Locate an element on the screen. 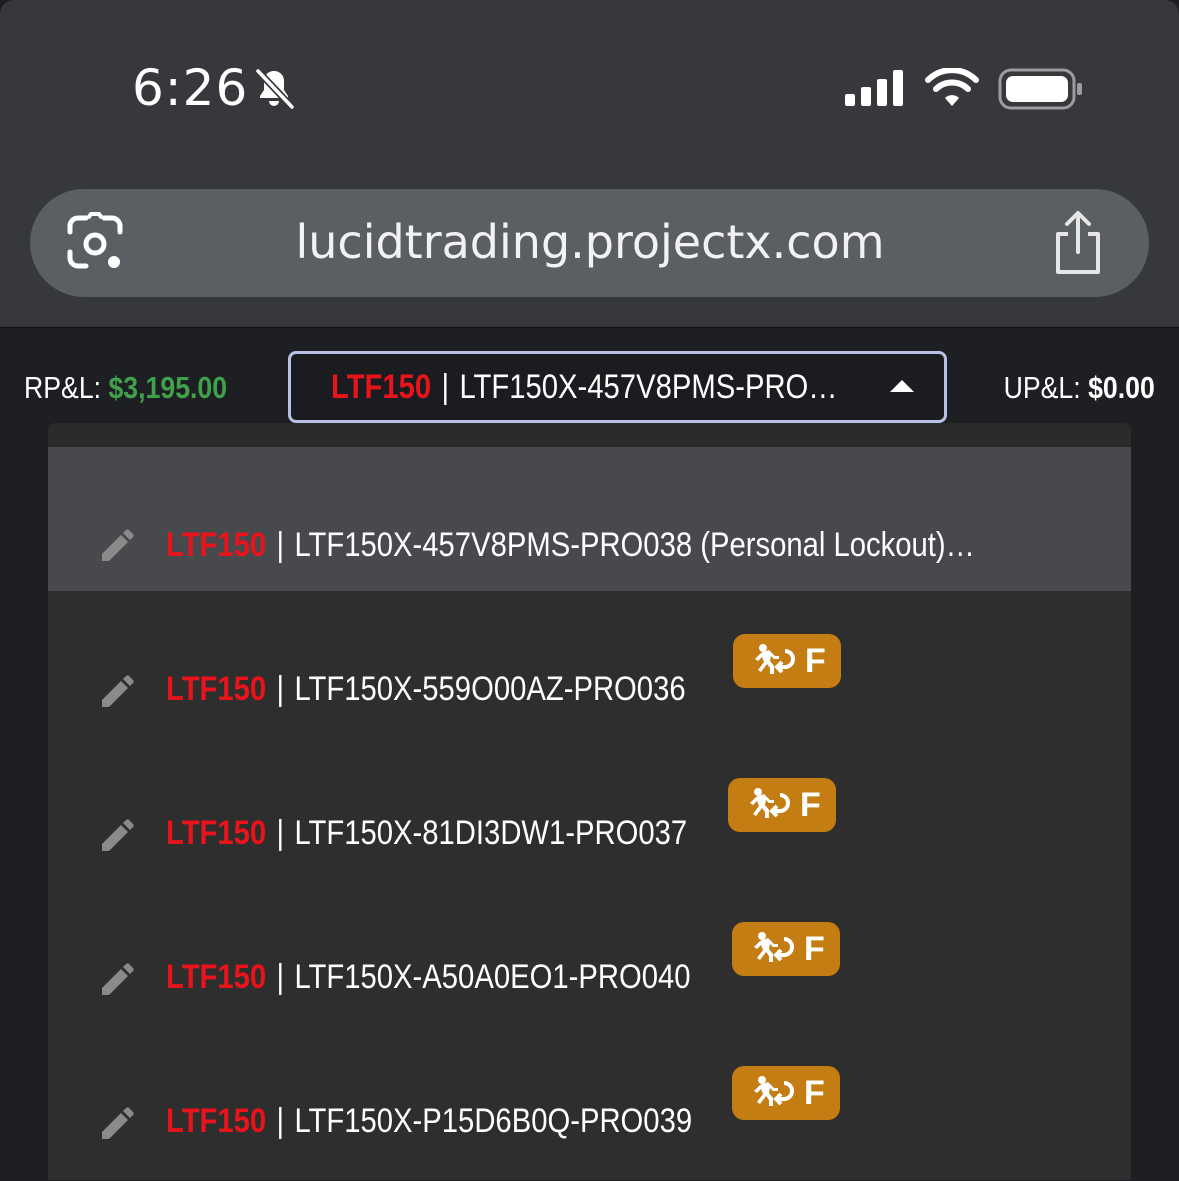  rpl-value: $3,195.00 is located at coordinates (168, 387).